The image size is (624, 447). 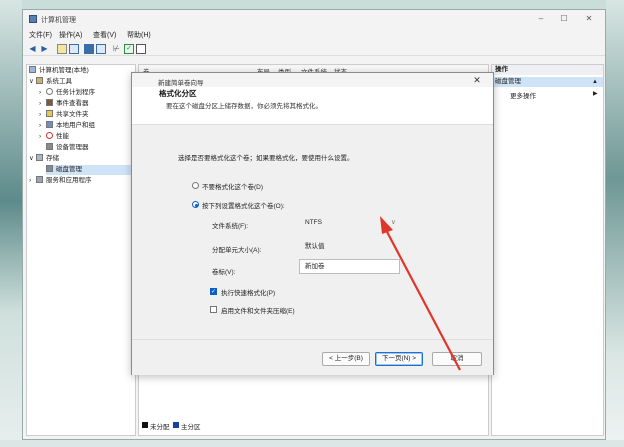 What do you see at coordinates (386, 225) in the screenshot?
I see `annotation-arrow-head` at bounding box center [386, 225].